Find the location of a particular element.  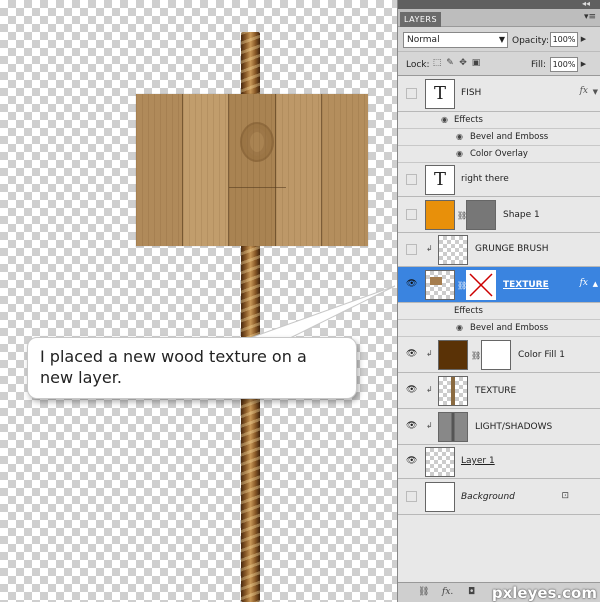

layer-name: Shape 1 is located at coordinates (521, 215).